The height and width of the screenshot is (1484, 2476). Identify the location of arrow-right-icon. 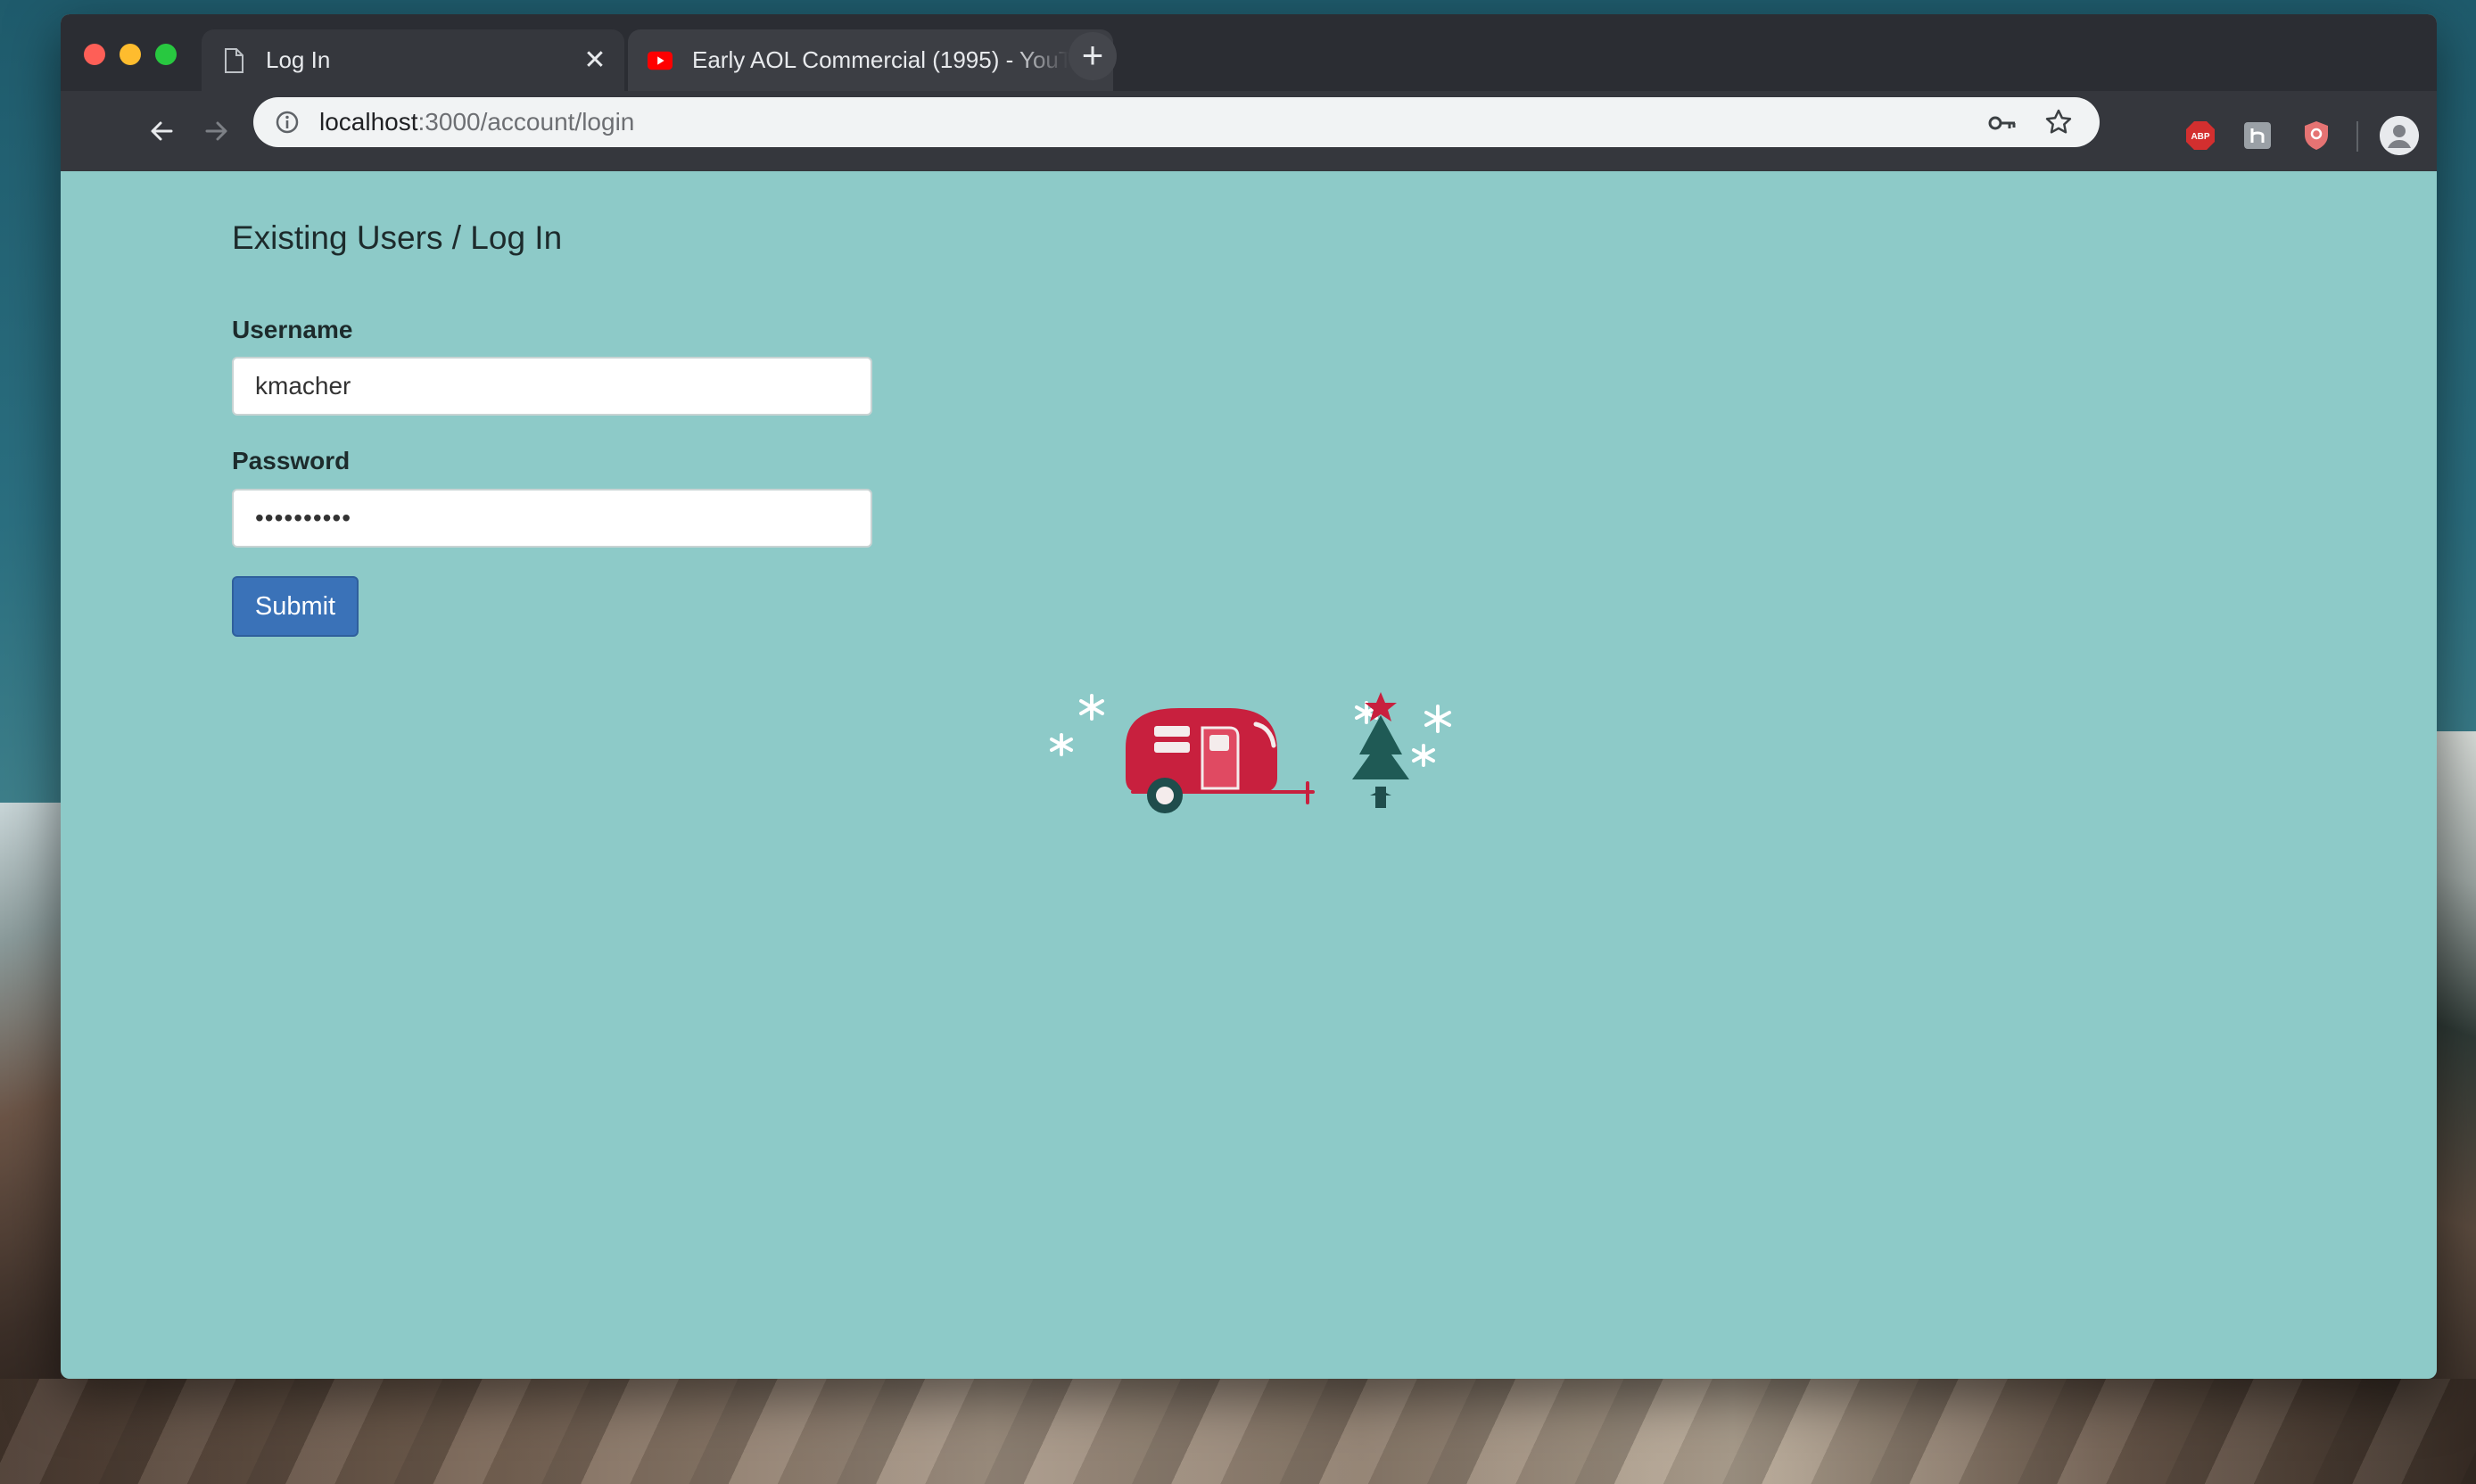
(216, 131).